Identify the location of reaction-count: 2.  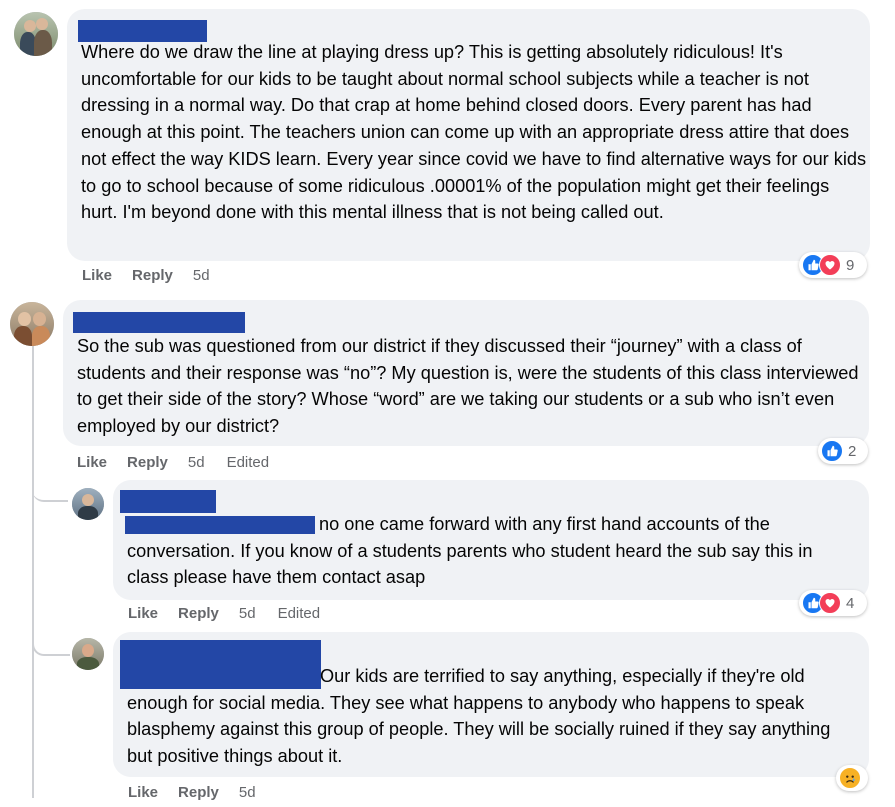
(852, 451).